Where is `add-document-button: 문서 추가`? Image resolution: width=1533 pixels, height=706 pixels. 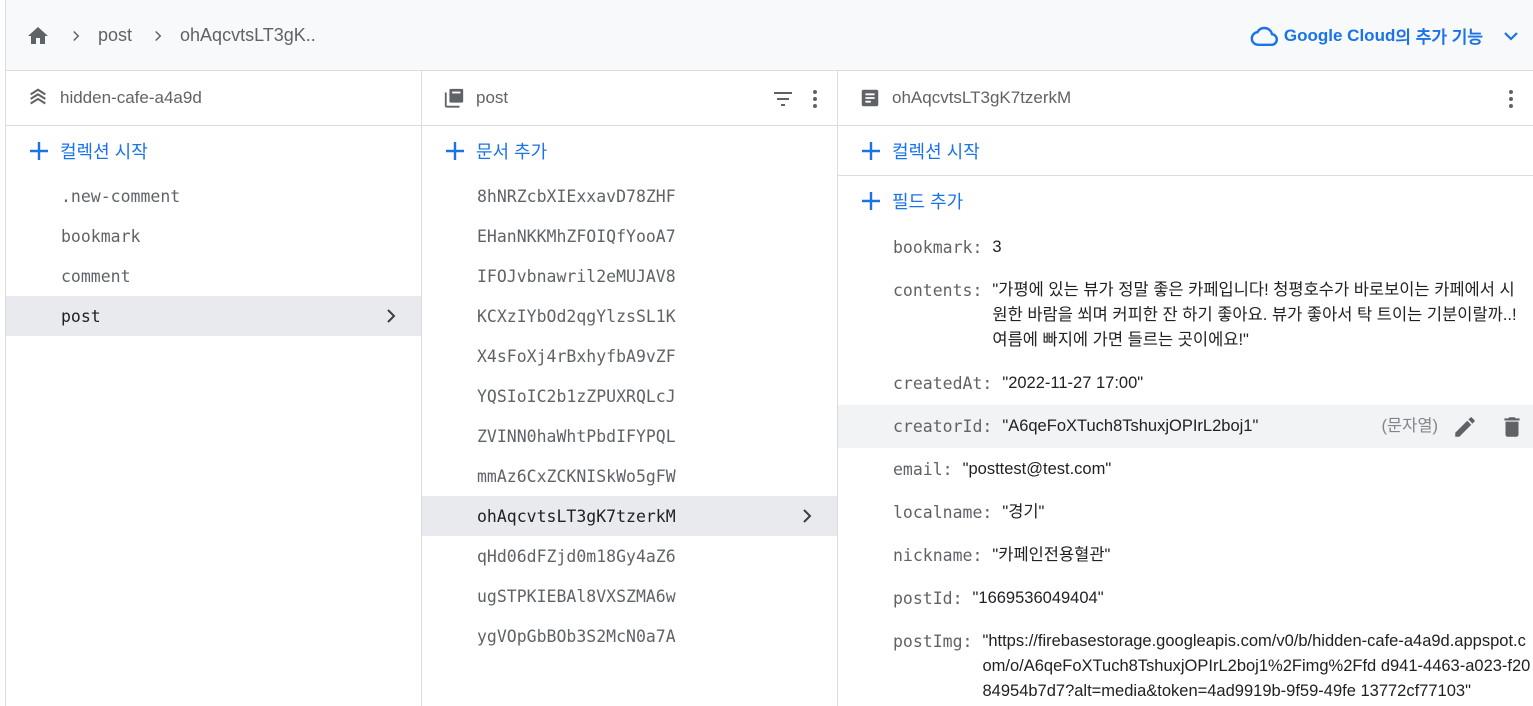
add-document-button: 문서 추가 is located at coordinates (629, 151).